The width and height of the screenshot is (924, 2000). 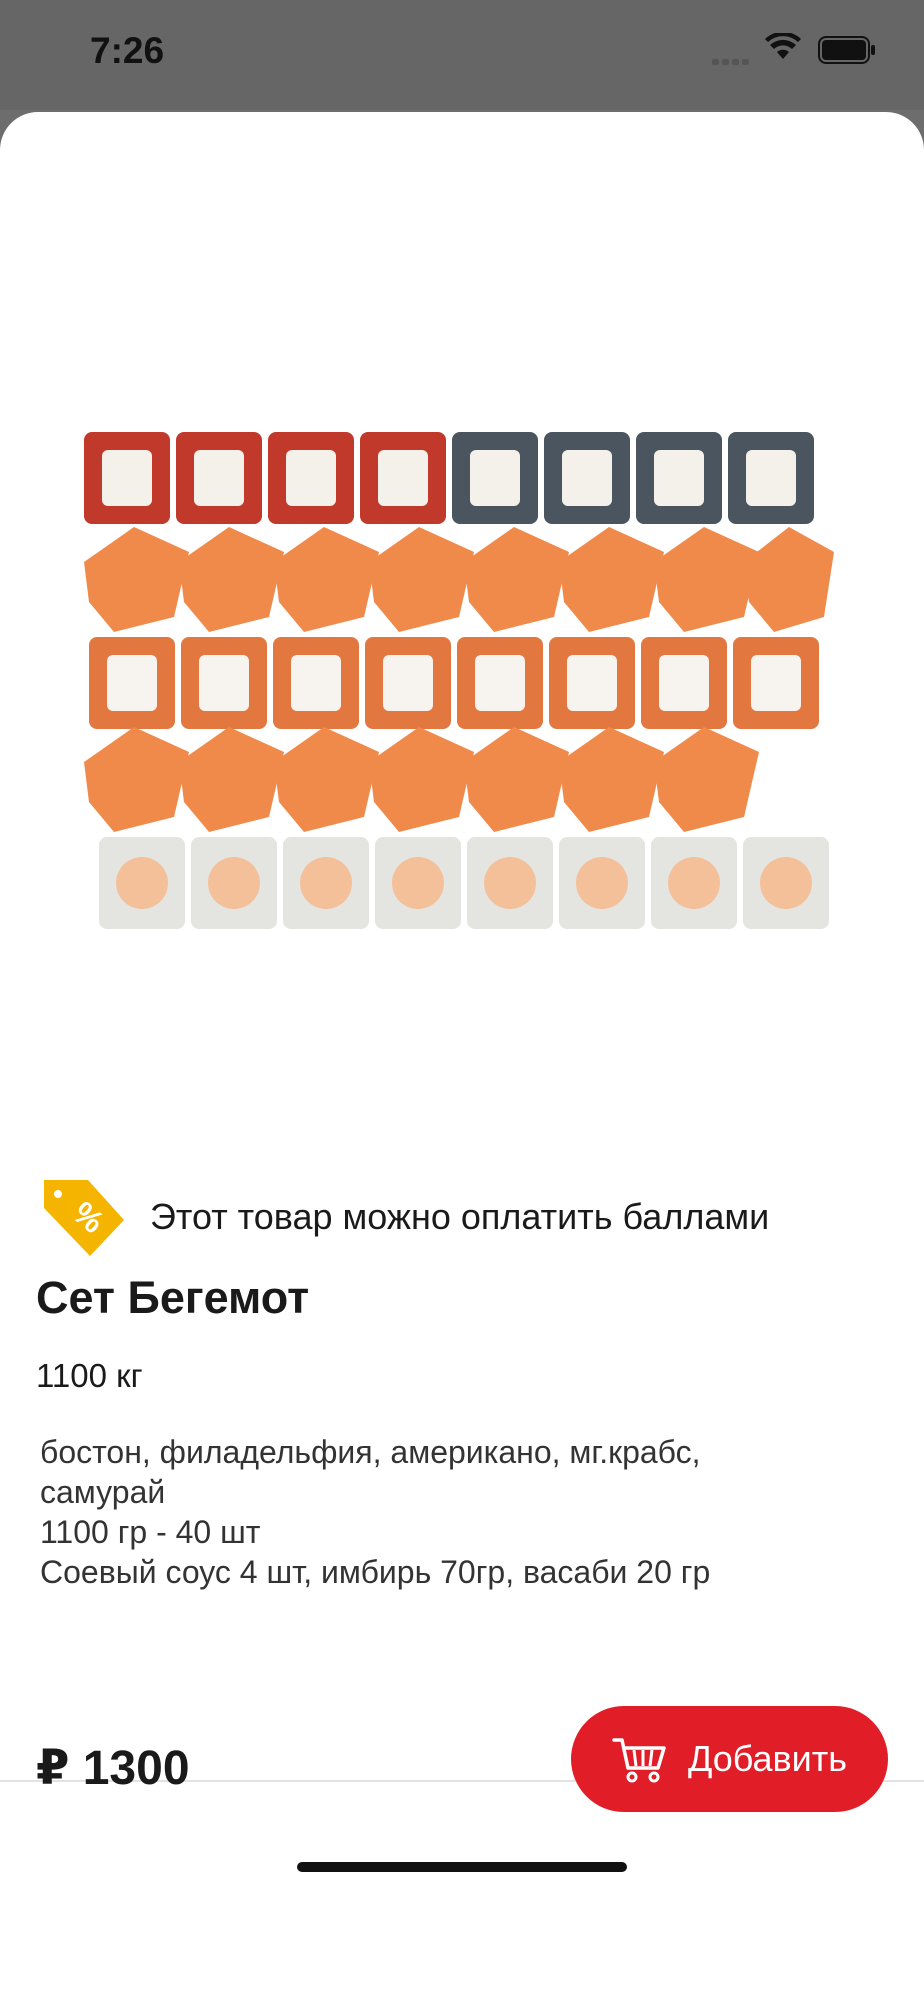 I want to click on product-price: ₽ 1300, so click(x=113, y=1768).